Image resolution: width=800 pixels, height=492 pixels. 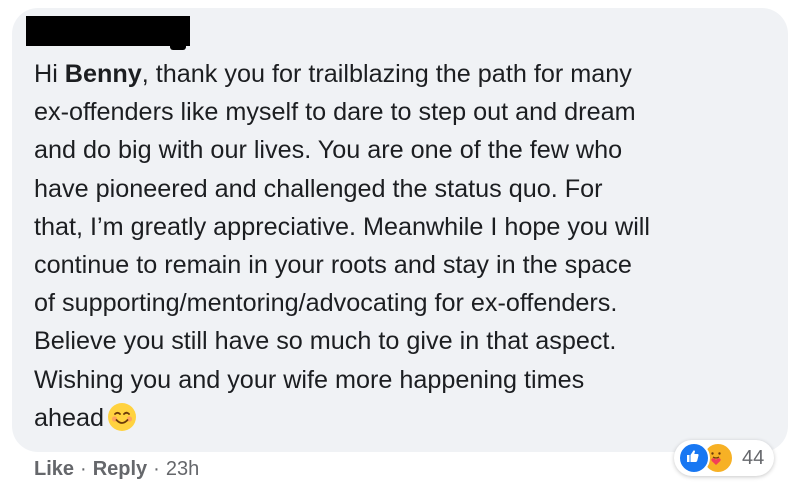 I want to click on comment-line-10-text: ahead, so click(x=69, y=417).